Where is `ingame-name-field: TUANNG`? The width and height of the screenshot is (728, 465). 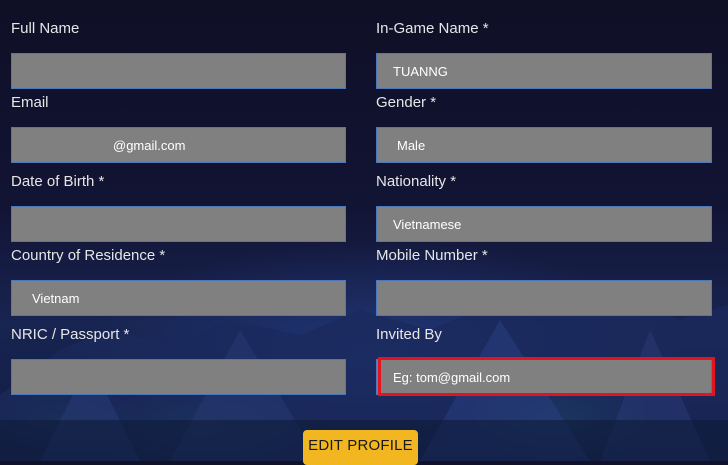
ingame-name-field: TUANNG is located at coordinates (544, 71).